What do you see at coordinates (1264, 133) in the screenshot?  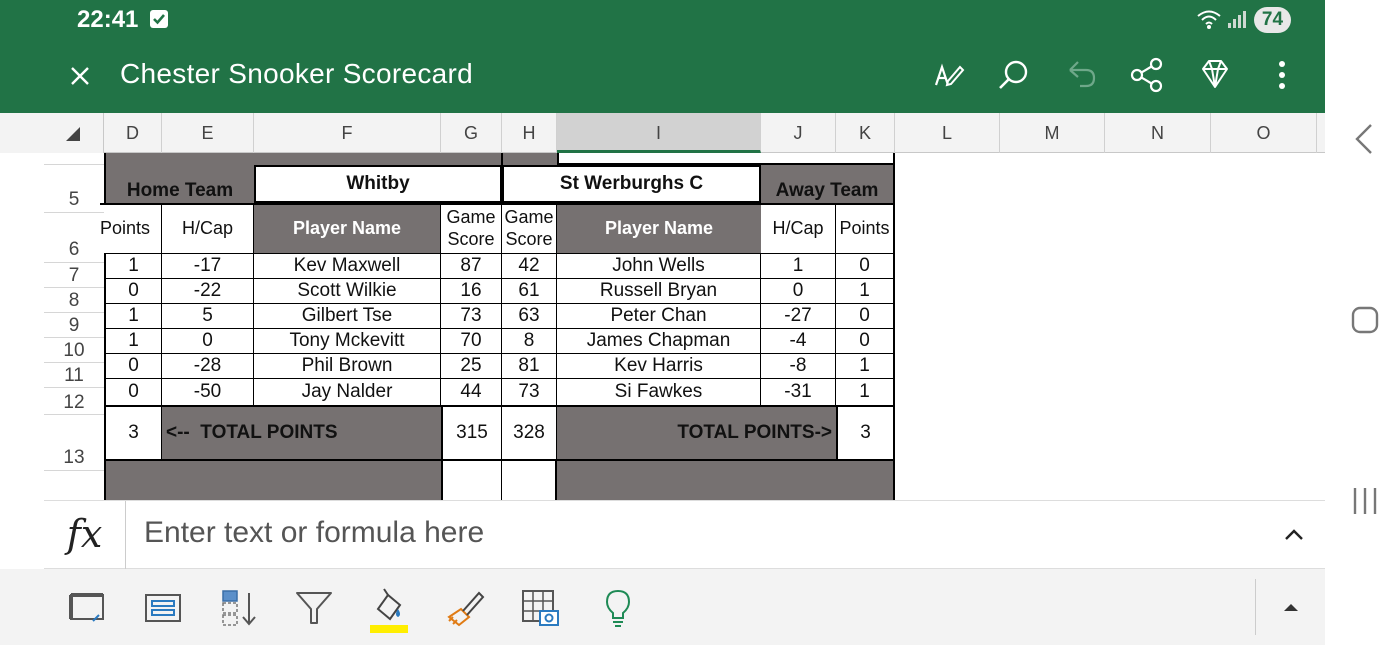 I see `column-header-o: O` at bounding box center [1264, 133].